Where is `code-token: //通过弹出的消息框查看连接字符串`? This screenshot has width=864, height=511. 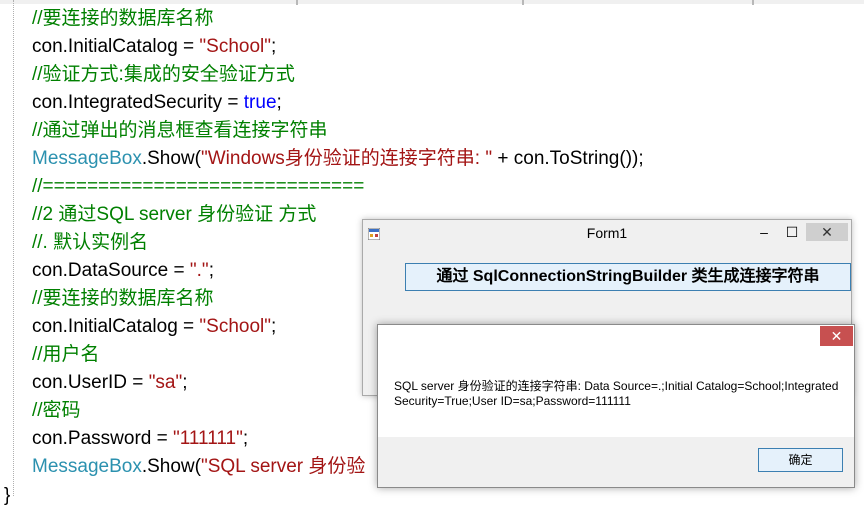 code-token: //通过弹出的消息框查看连接字符串 is located at coordinates (180, 130).